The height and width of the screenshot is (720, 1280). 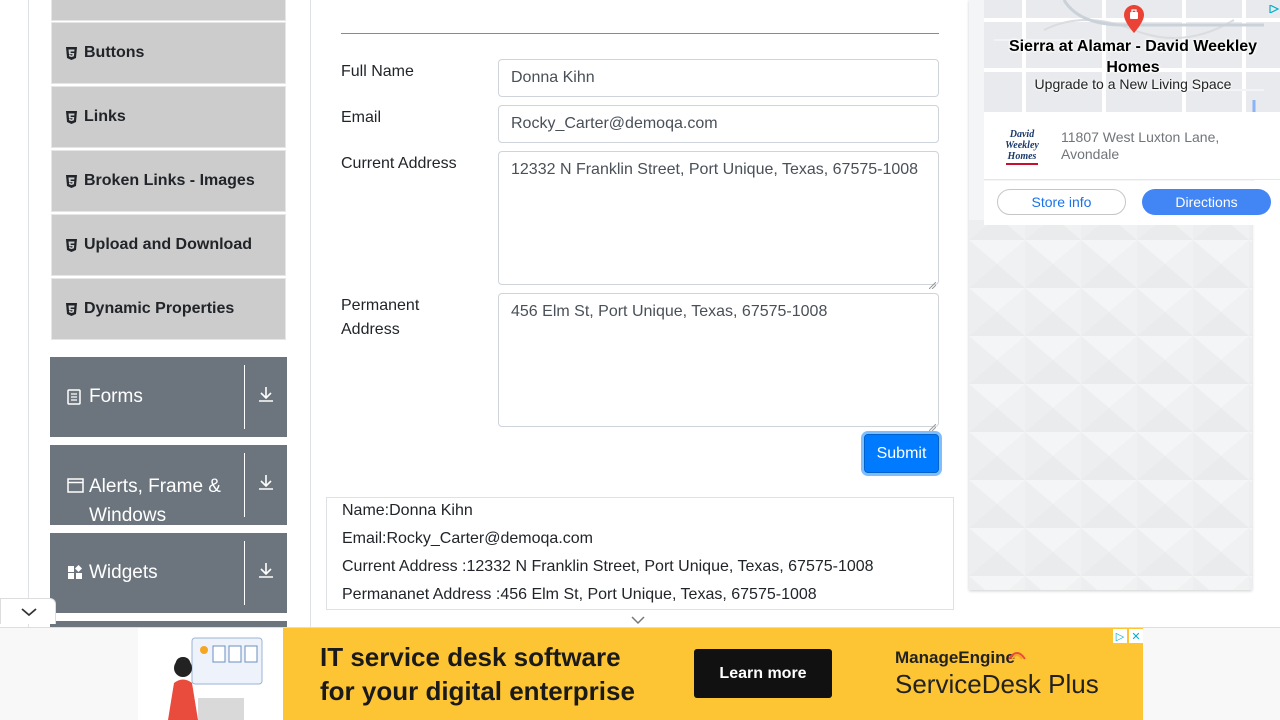 What do you see at coordinates (467, 538) in the screenshot?
I see `output-email: Email:Rocky_Carter@demoqa.com` at bounding box center [467, 538].